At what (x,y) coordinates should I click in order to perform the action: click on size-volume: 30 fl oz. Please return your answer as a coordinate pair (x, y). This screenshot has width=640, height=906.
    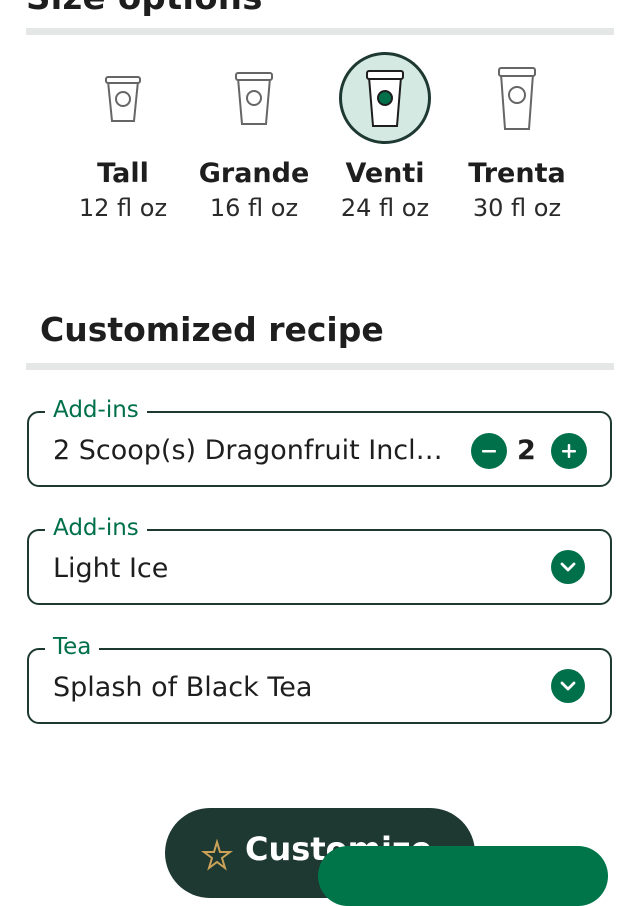
    Looking at the image, I should click on (517, 208).